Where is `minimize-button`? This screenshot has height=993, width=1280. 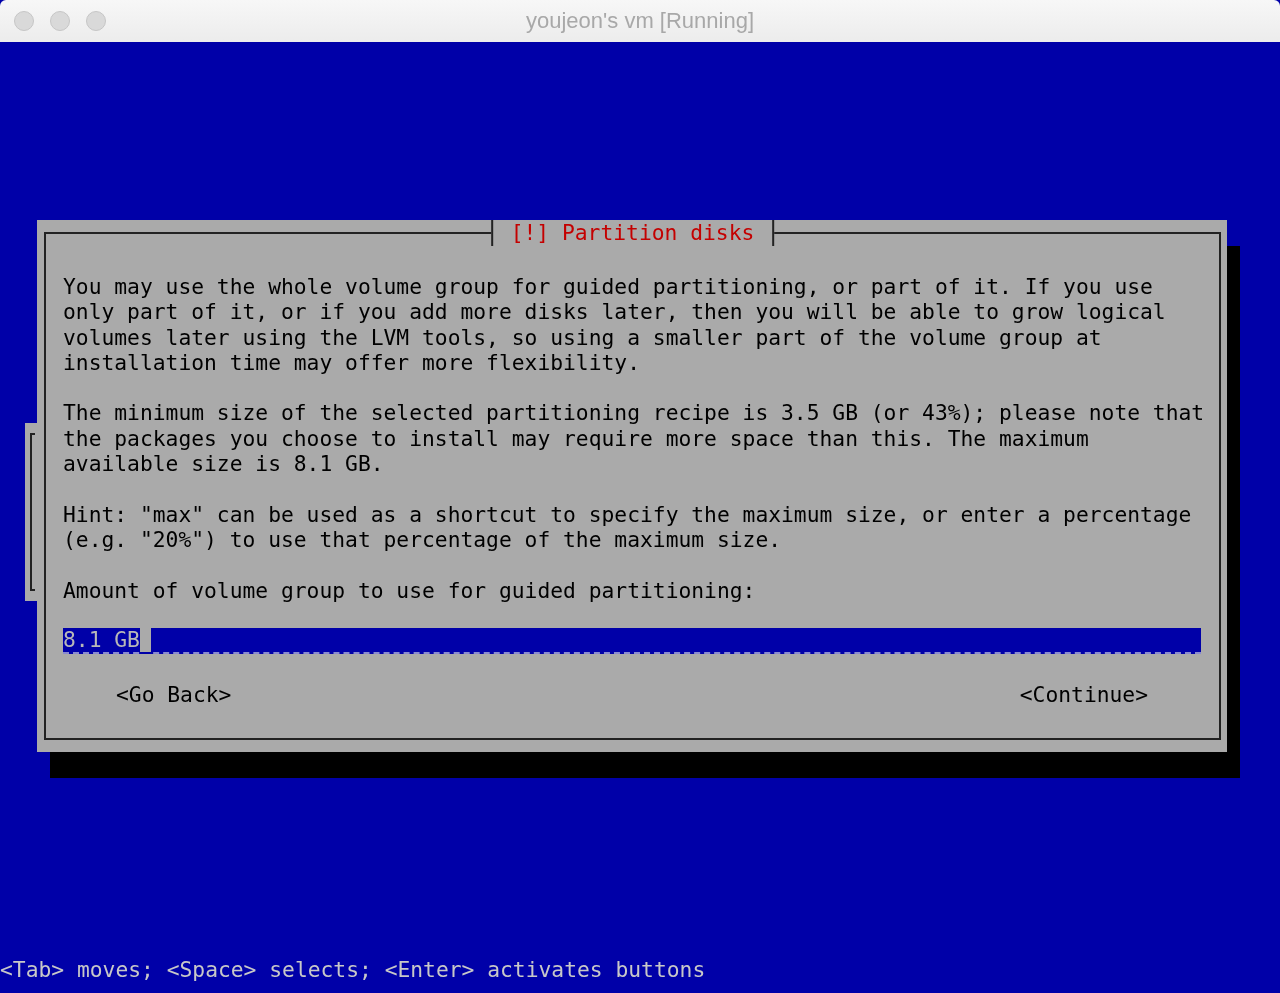
minimize-button is located at coordinates (60, 21).